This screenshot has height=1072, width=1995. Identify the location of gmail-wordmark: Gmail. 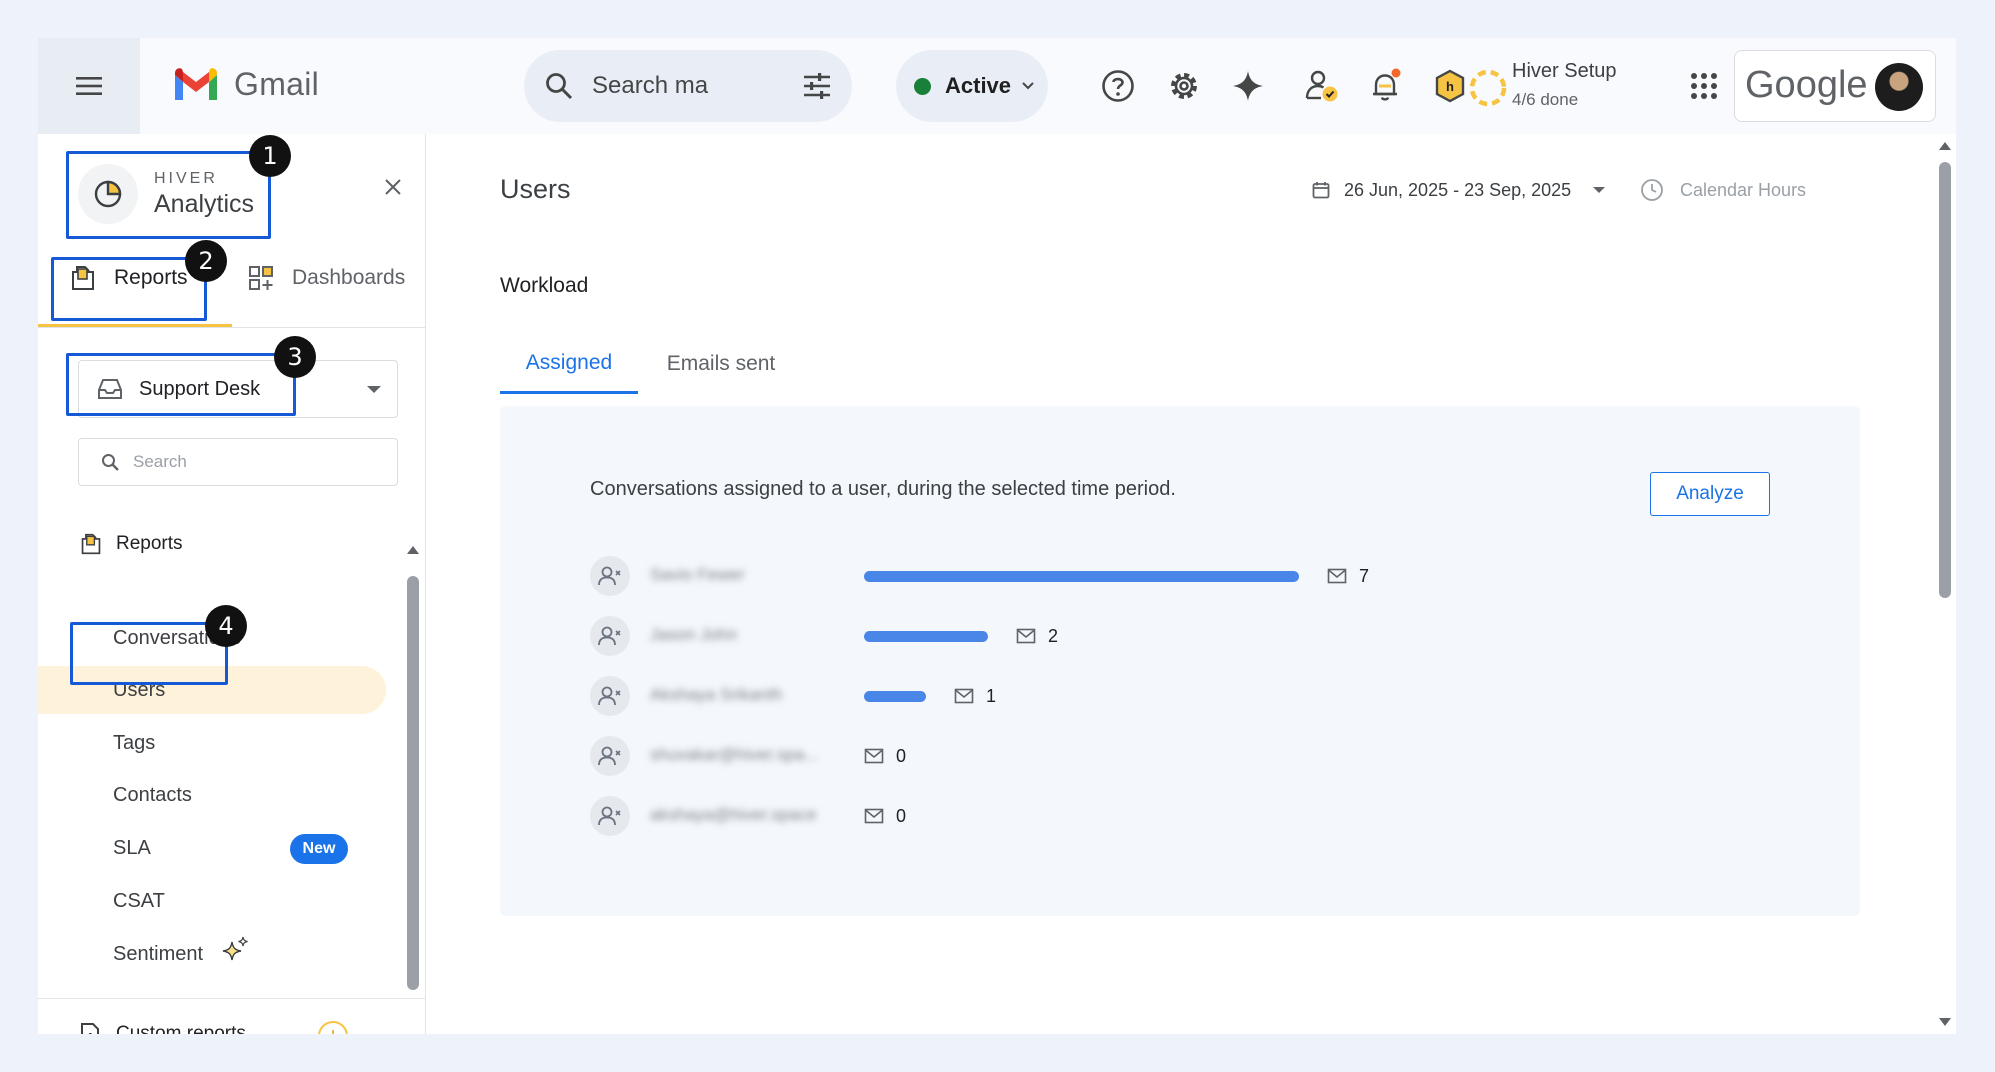
(277, 84).